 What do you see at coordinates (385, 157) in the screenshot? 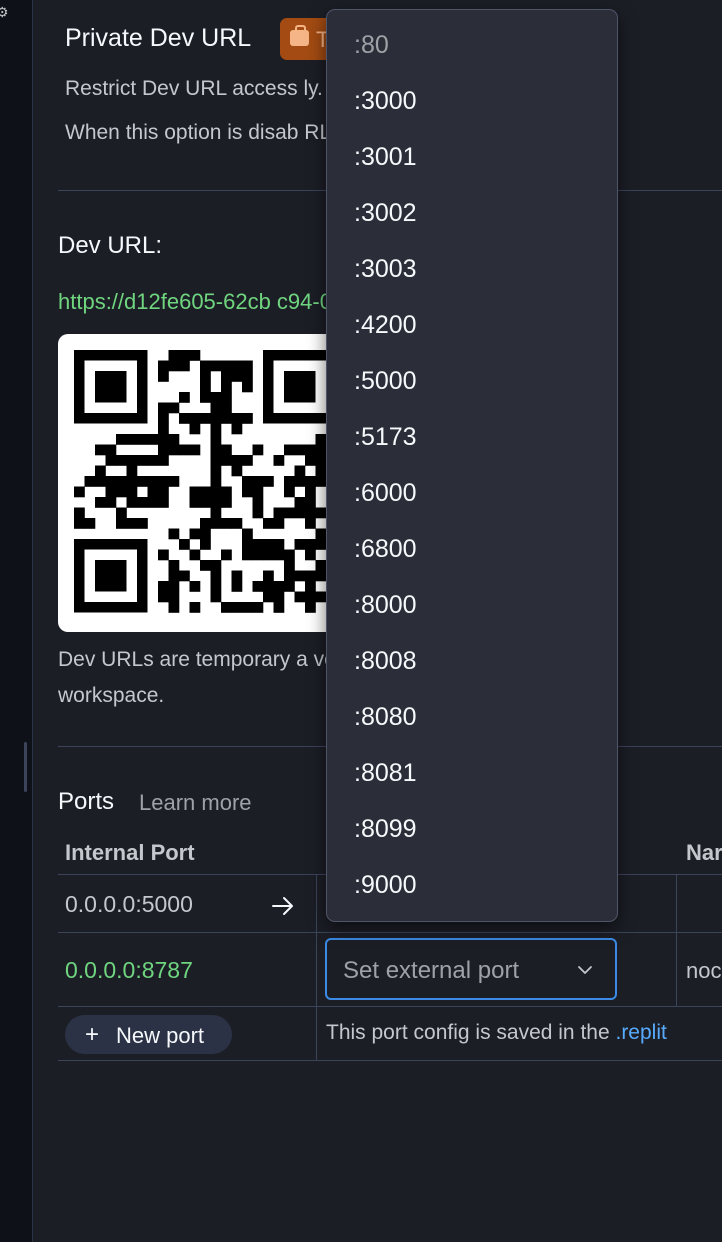
I see `port-option: :3001` at bounding box center [385, 157].